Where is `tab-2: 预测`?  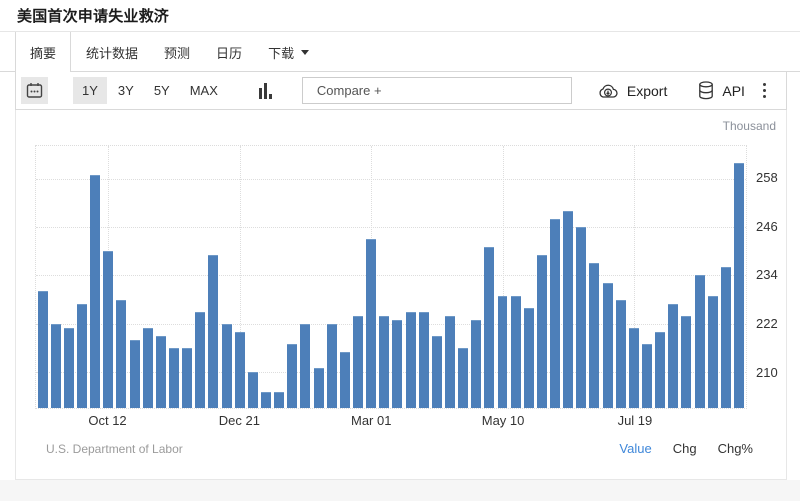
tab-2: 预测 is located at coordinates (177, 52).